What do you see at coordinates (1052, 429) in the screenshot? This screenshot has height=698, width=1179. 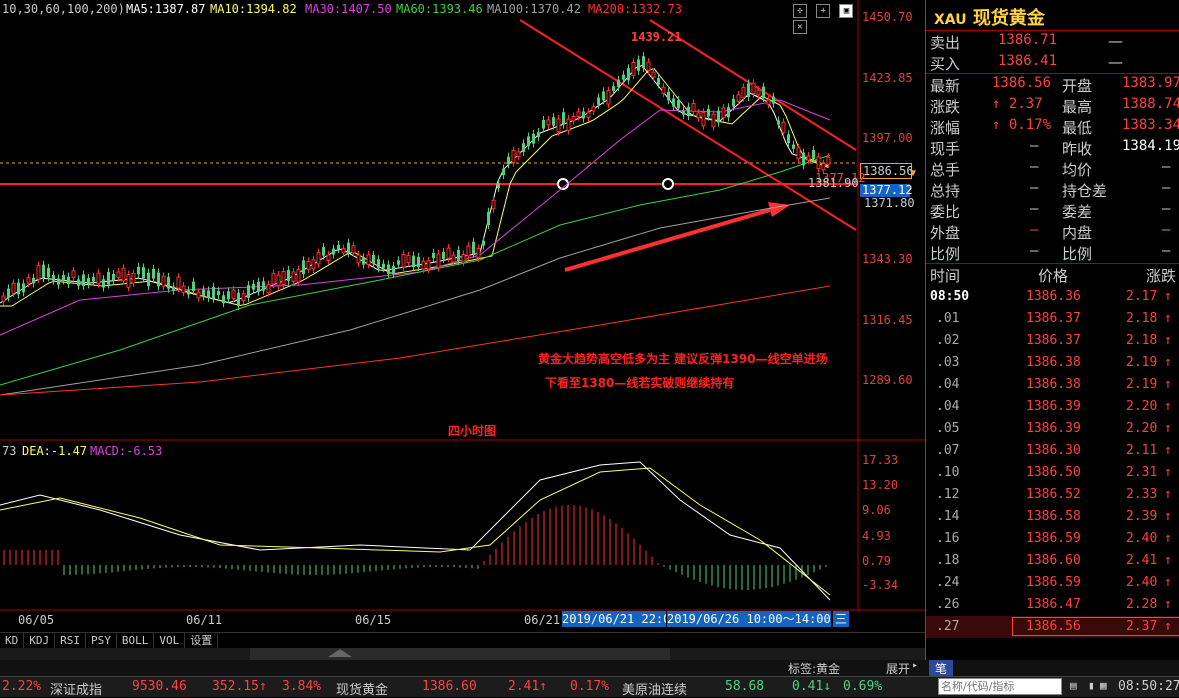 I see `tick-row: .05 1386.39 2.20 ↑` at bounding box center [1052, 429].